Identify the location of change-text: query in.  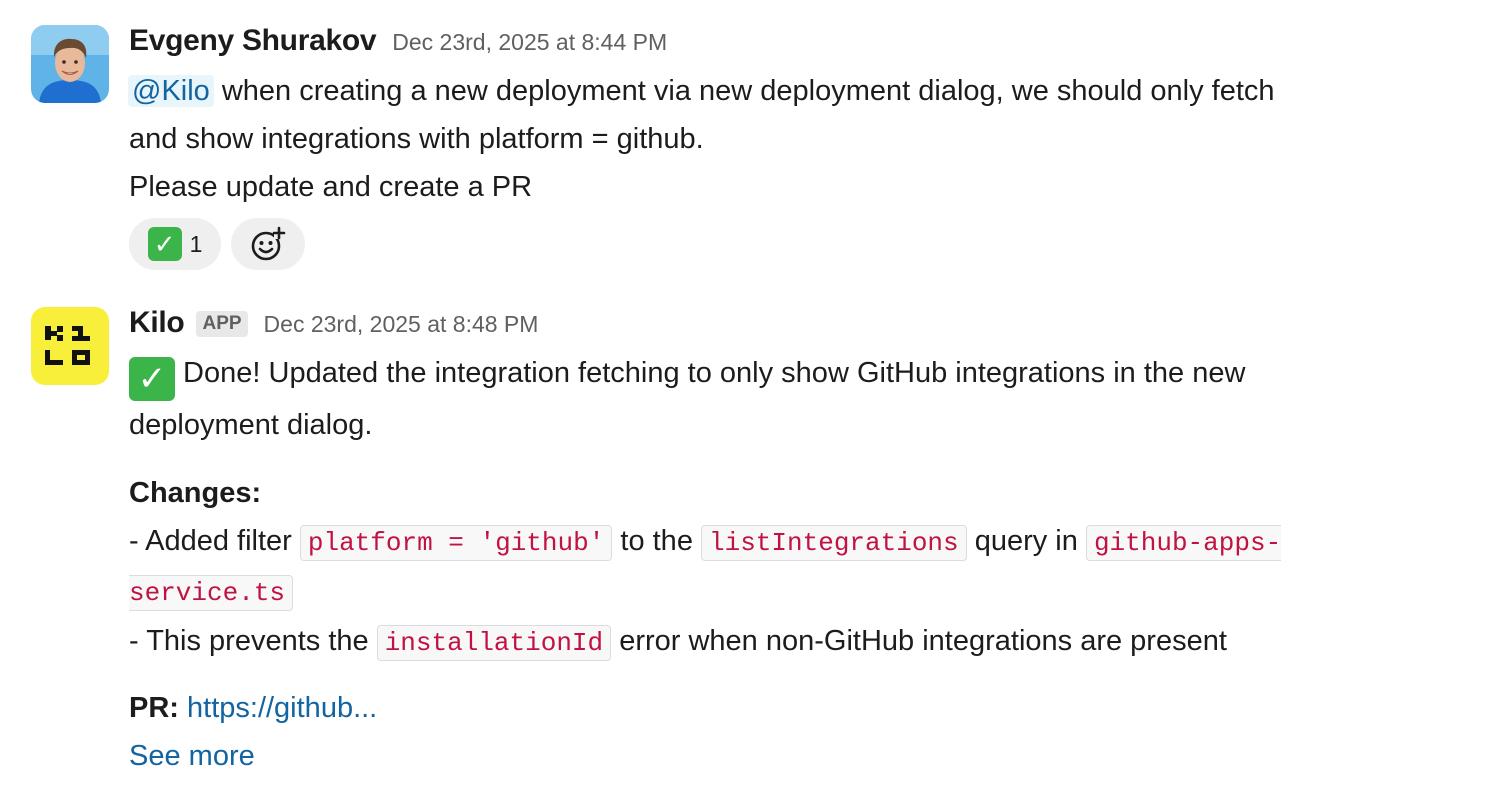
(1026, 541).